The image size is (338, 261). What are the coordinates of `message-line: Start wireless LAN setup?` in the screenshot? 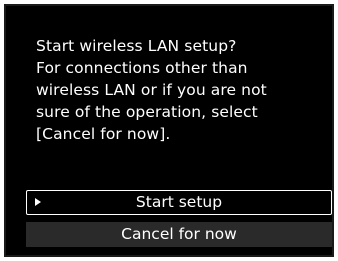 It's located at (136, 46).